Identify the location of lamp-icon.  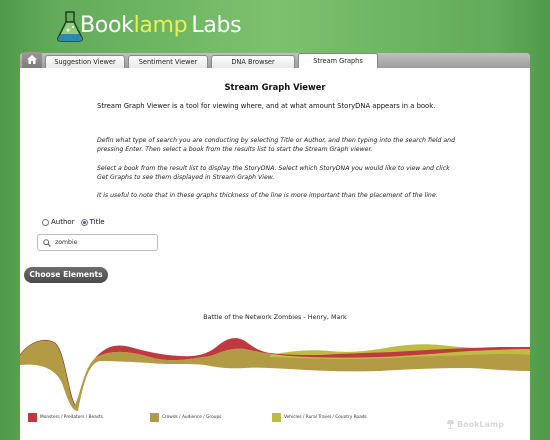
(450, 424).